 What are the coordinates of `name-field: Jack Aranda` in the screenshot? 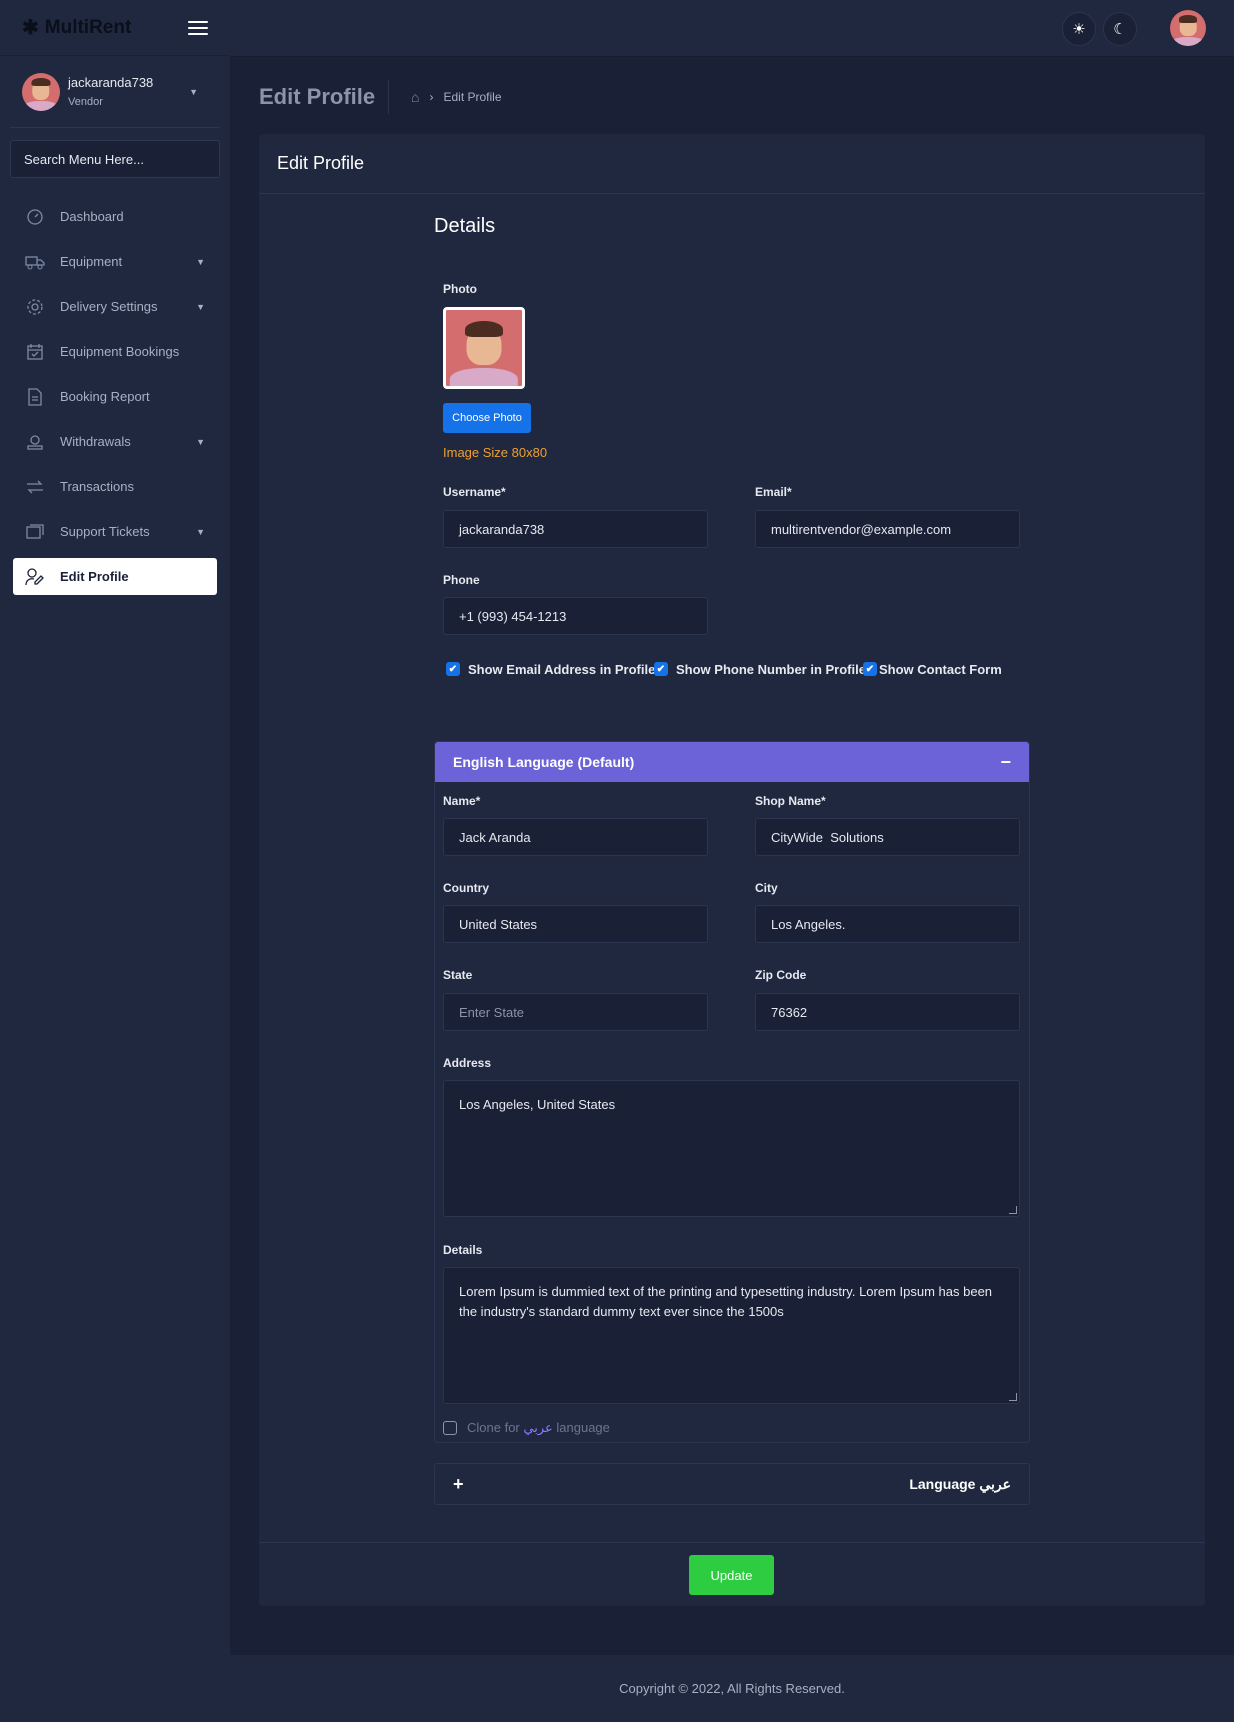 It's located at (575, 837).